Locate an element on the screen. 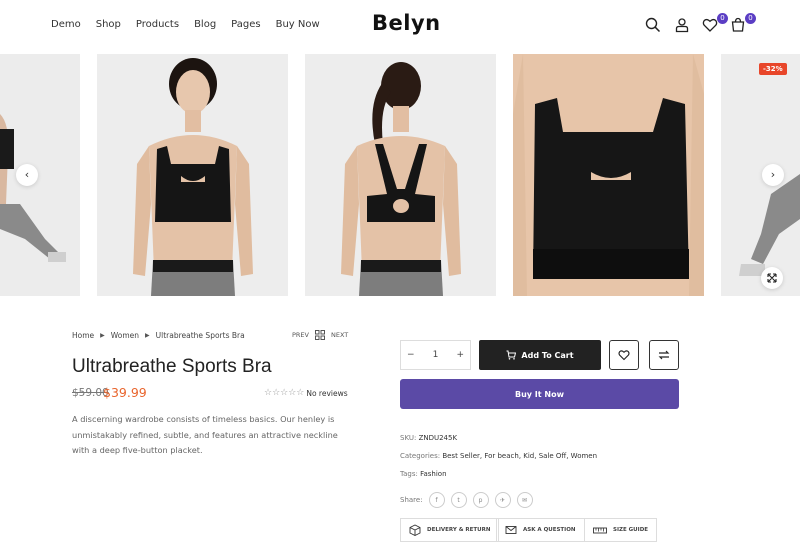 The image size is (800, 553). nav-products: Products is located at coordinates (157, 24).